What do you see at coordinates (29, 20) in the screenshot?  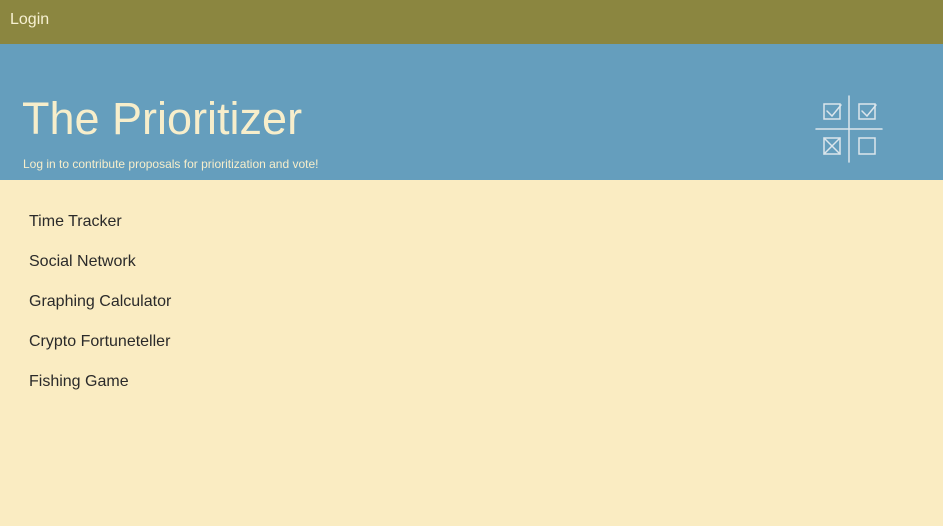 I see `login-link: Login` at bounding box center [29, 20].